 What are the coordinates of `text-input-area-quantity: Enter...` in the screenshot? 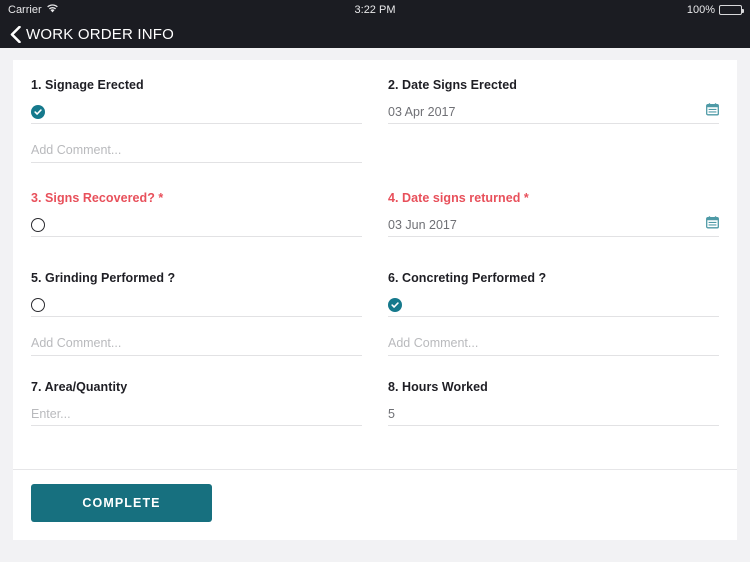 It's located at (196, 414).